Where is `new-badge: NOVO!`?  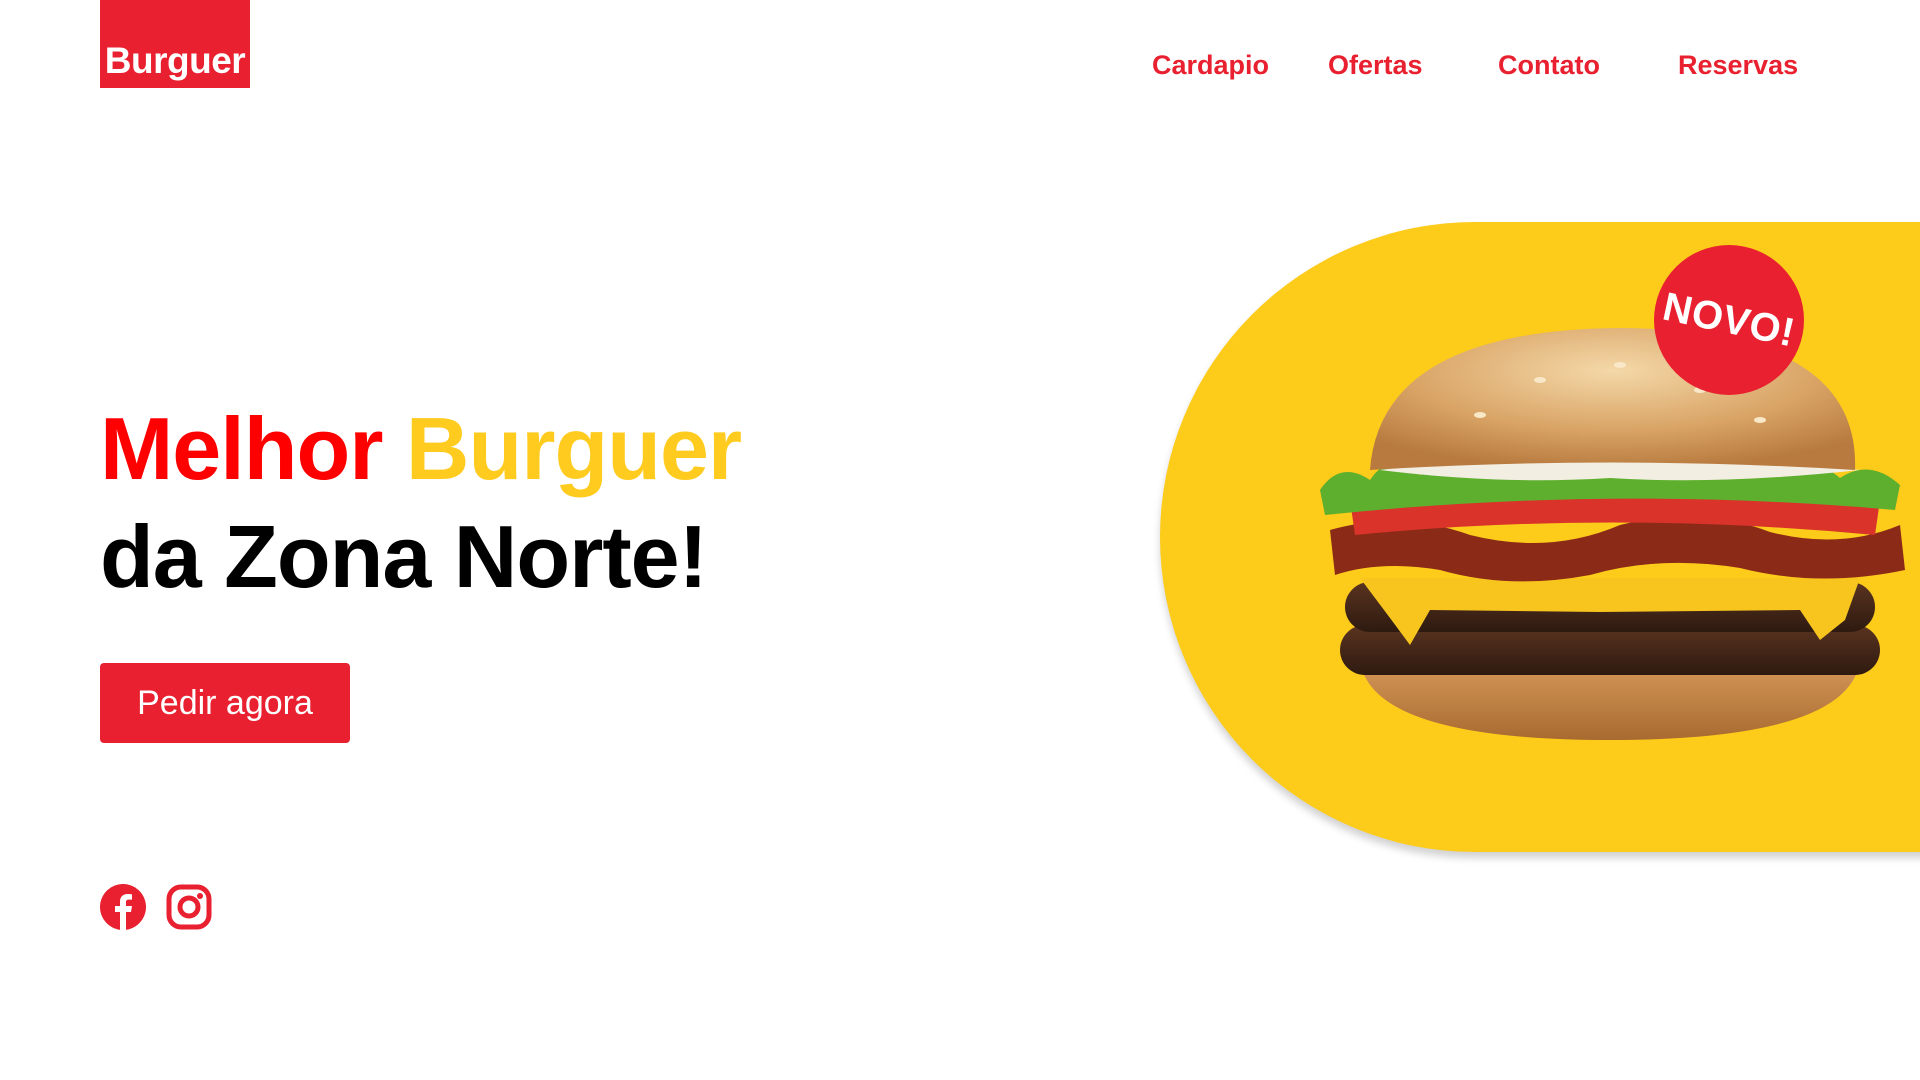
new-badge: NOVO! is located at coordinates (1729, 320).